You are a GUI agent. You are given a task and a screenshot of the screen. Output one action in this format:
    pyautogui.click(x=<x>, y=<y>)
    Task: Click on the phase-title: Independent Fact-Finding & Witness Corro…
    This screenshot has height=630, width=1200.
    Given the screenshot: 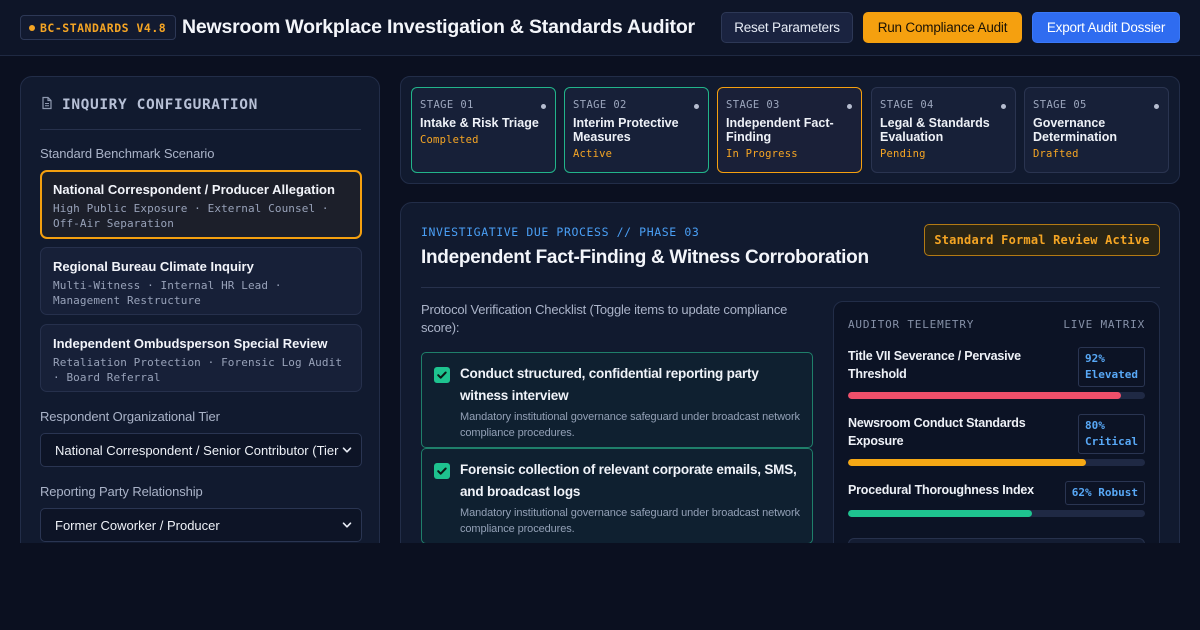 What is the action you would take?
    pyautogui.click(x=645, y=257)
    